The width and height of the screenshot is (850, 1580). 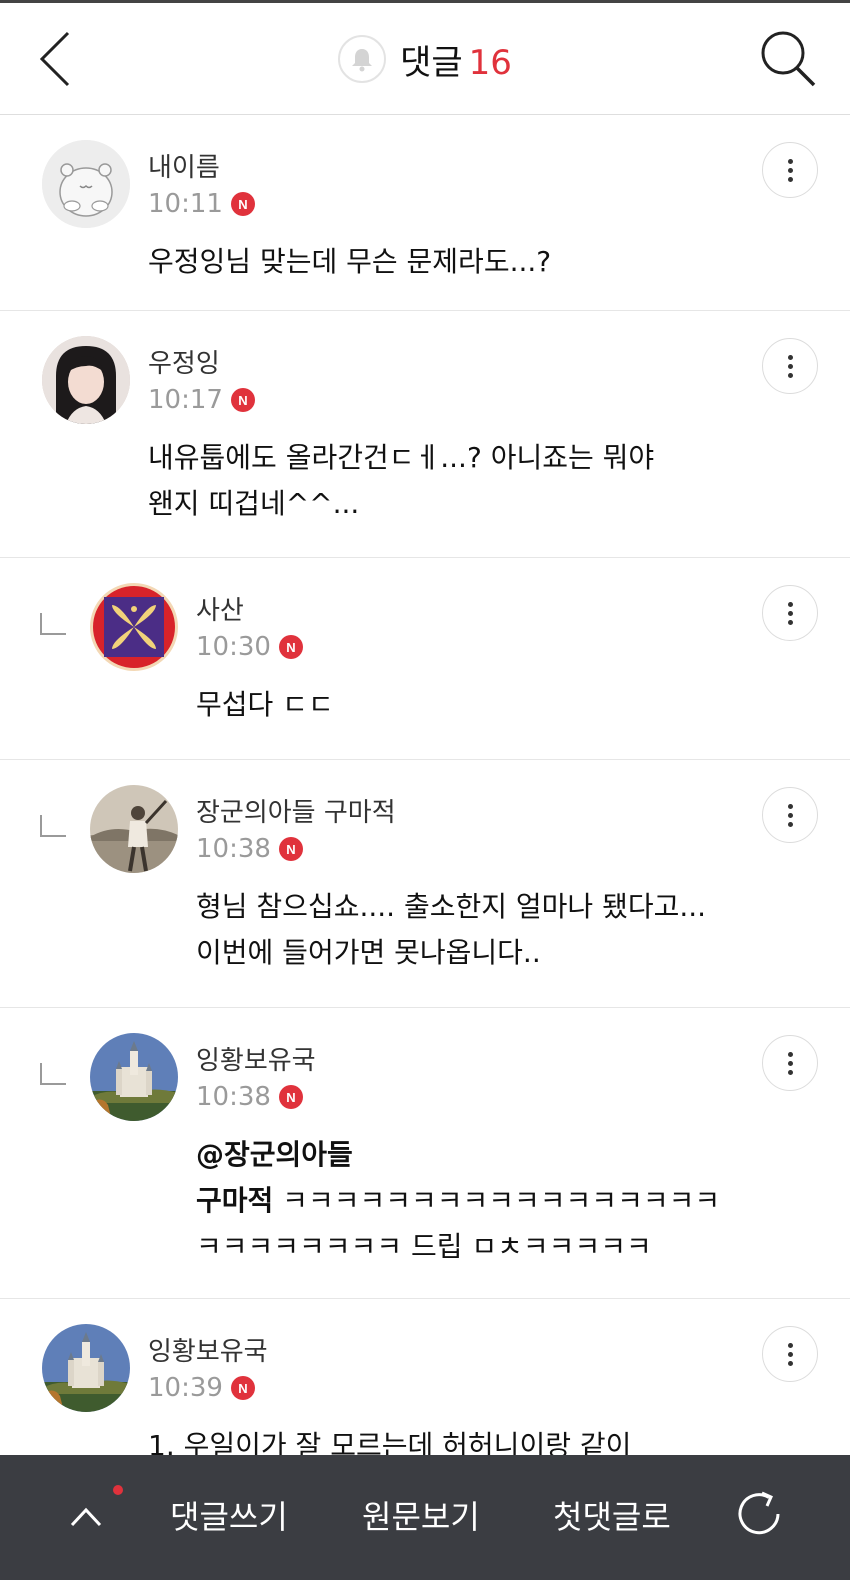 I want to click on notification-bell-button, so click(x=362, y=59).